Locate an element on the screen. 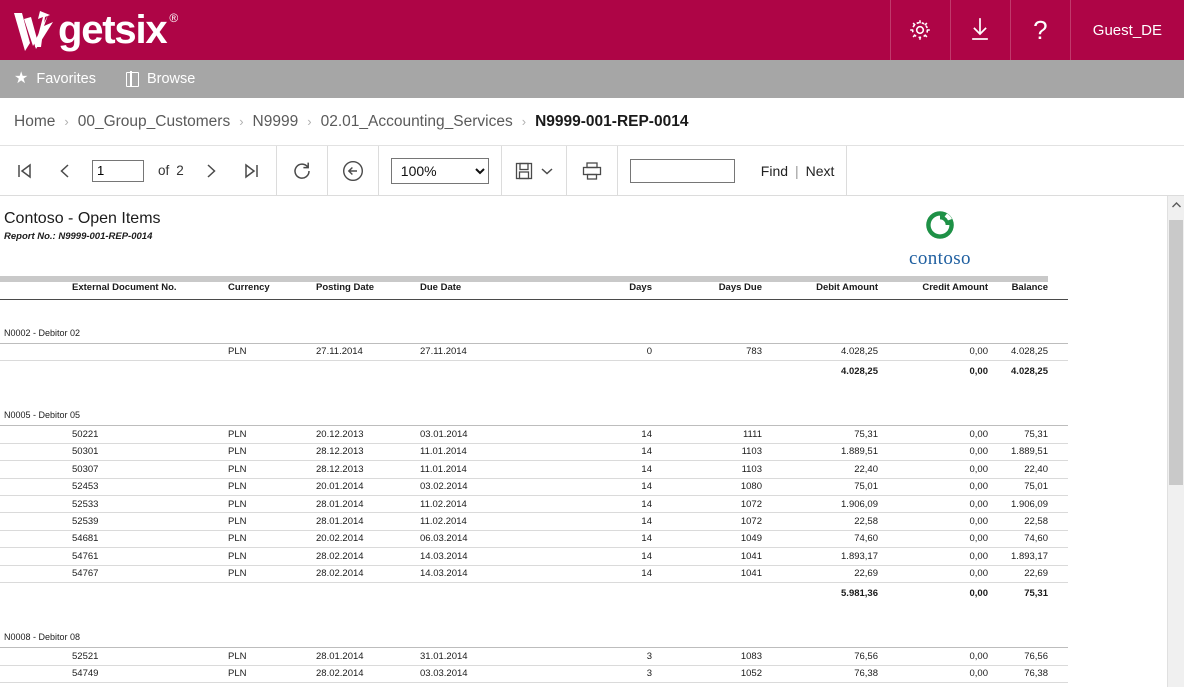 The height and width of the screenshot is (687, 1184). scroll-up-button is located at coordinates (1176, 204).